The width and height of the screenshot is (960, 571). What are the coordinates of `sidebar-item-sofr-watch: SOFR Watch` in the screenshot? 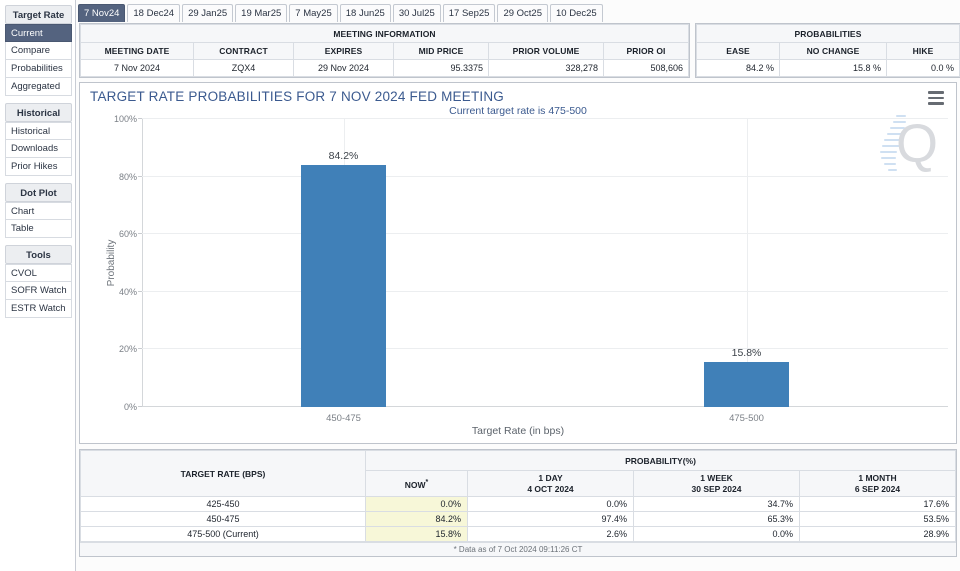 It's located at (38, 291).